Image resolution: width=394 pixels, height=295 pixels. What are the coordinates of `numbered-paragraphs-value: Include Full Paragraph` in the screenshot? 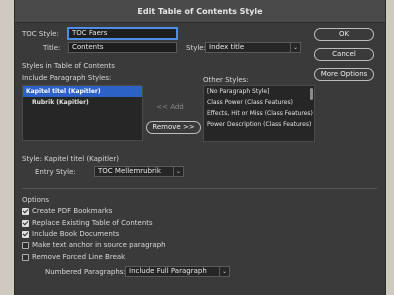 It's located at (168, 271).